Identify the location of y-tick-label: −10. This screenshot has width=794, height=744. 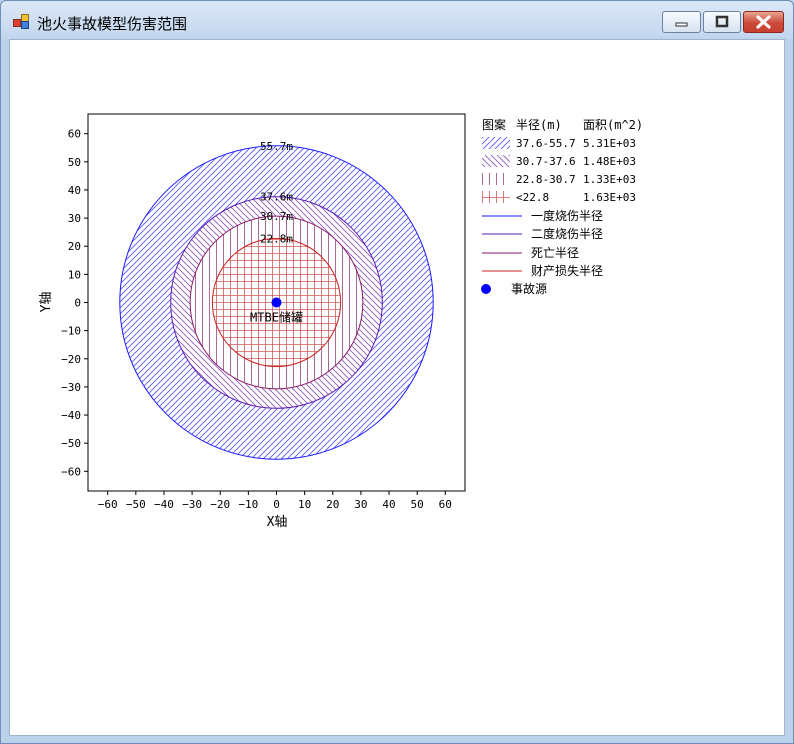
(71, 331).